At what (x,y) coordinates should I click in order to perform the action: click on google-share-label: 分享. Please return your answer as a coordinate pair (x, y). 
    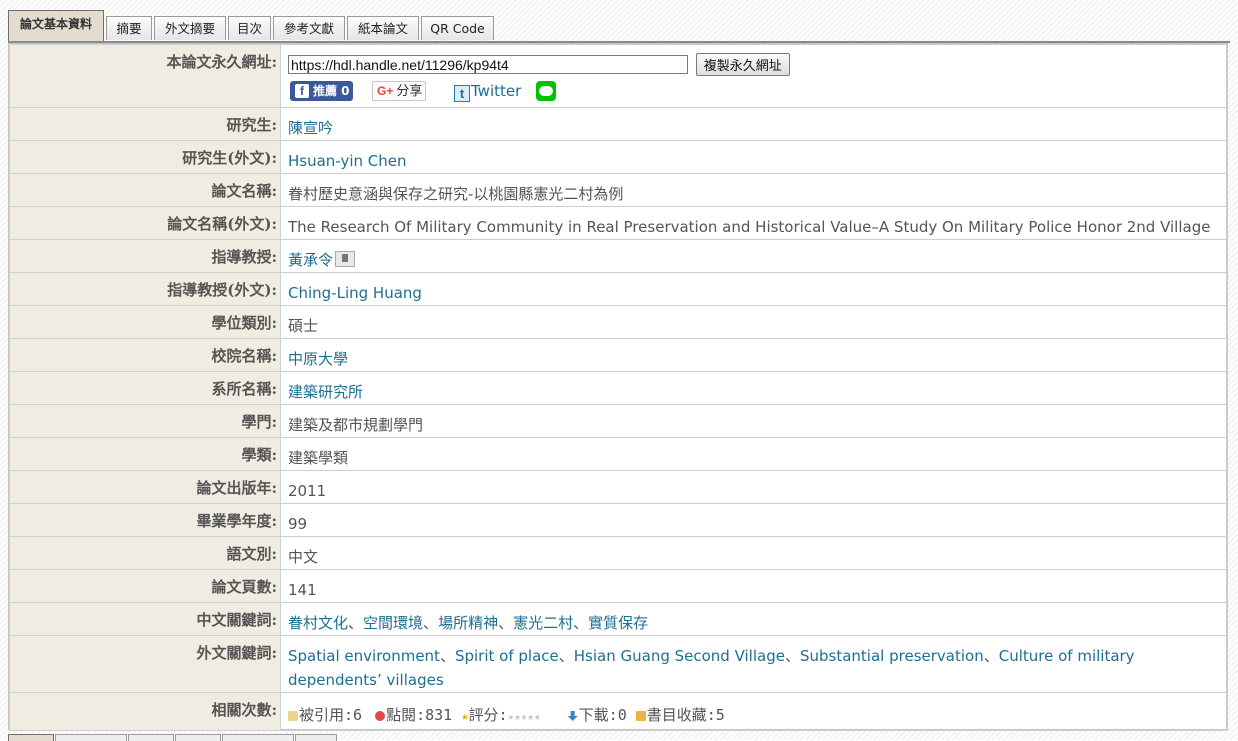
    Looking at the image, I should click on (409, 91).